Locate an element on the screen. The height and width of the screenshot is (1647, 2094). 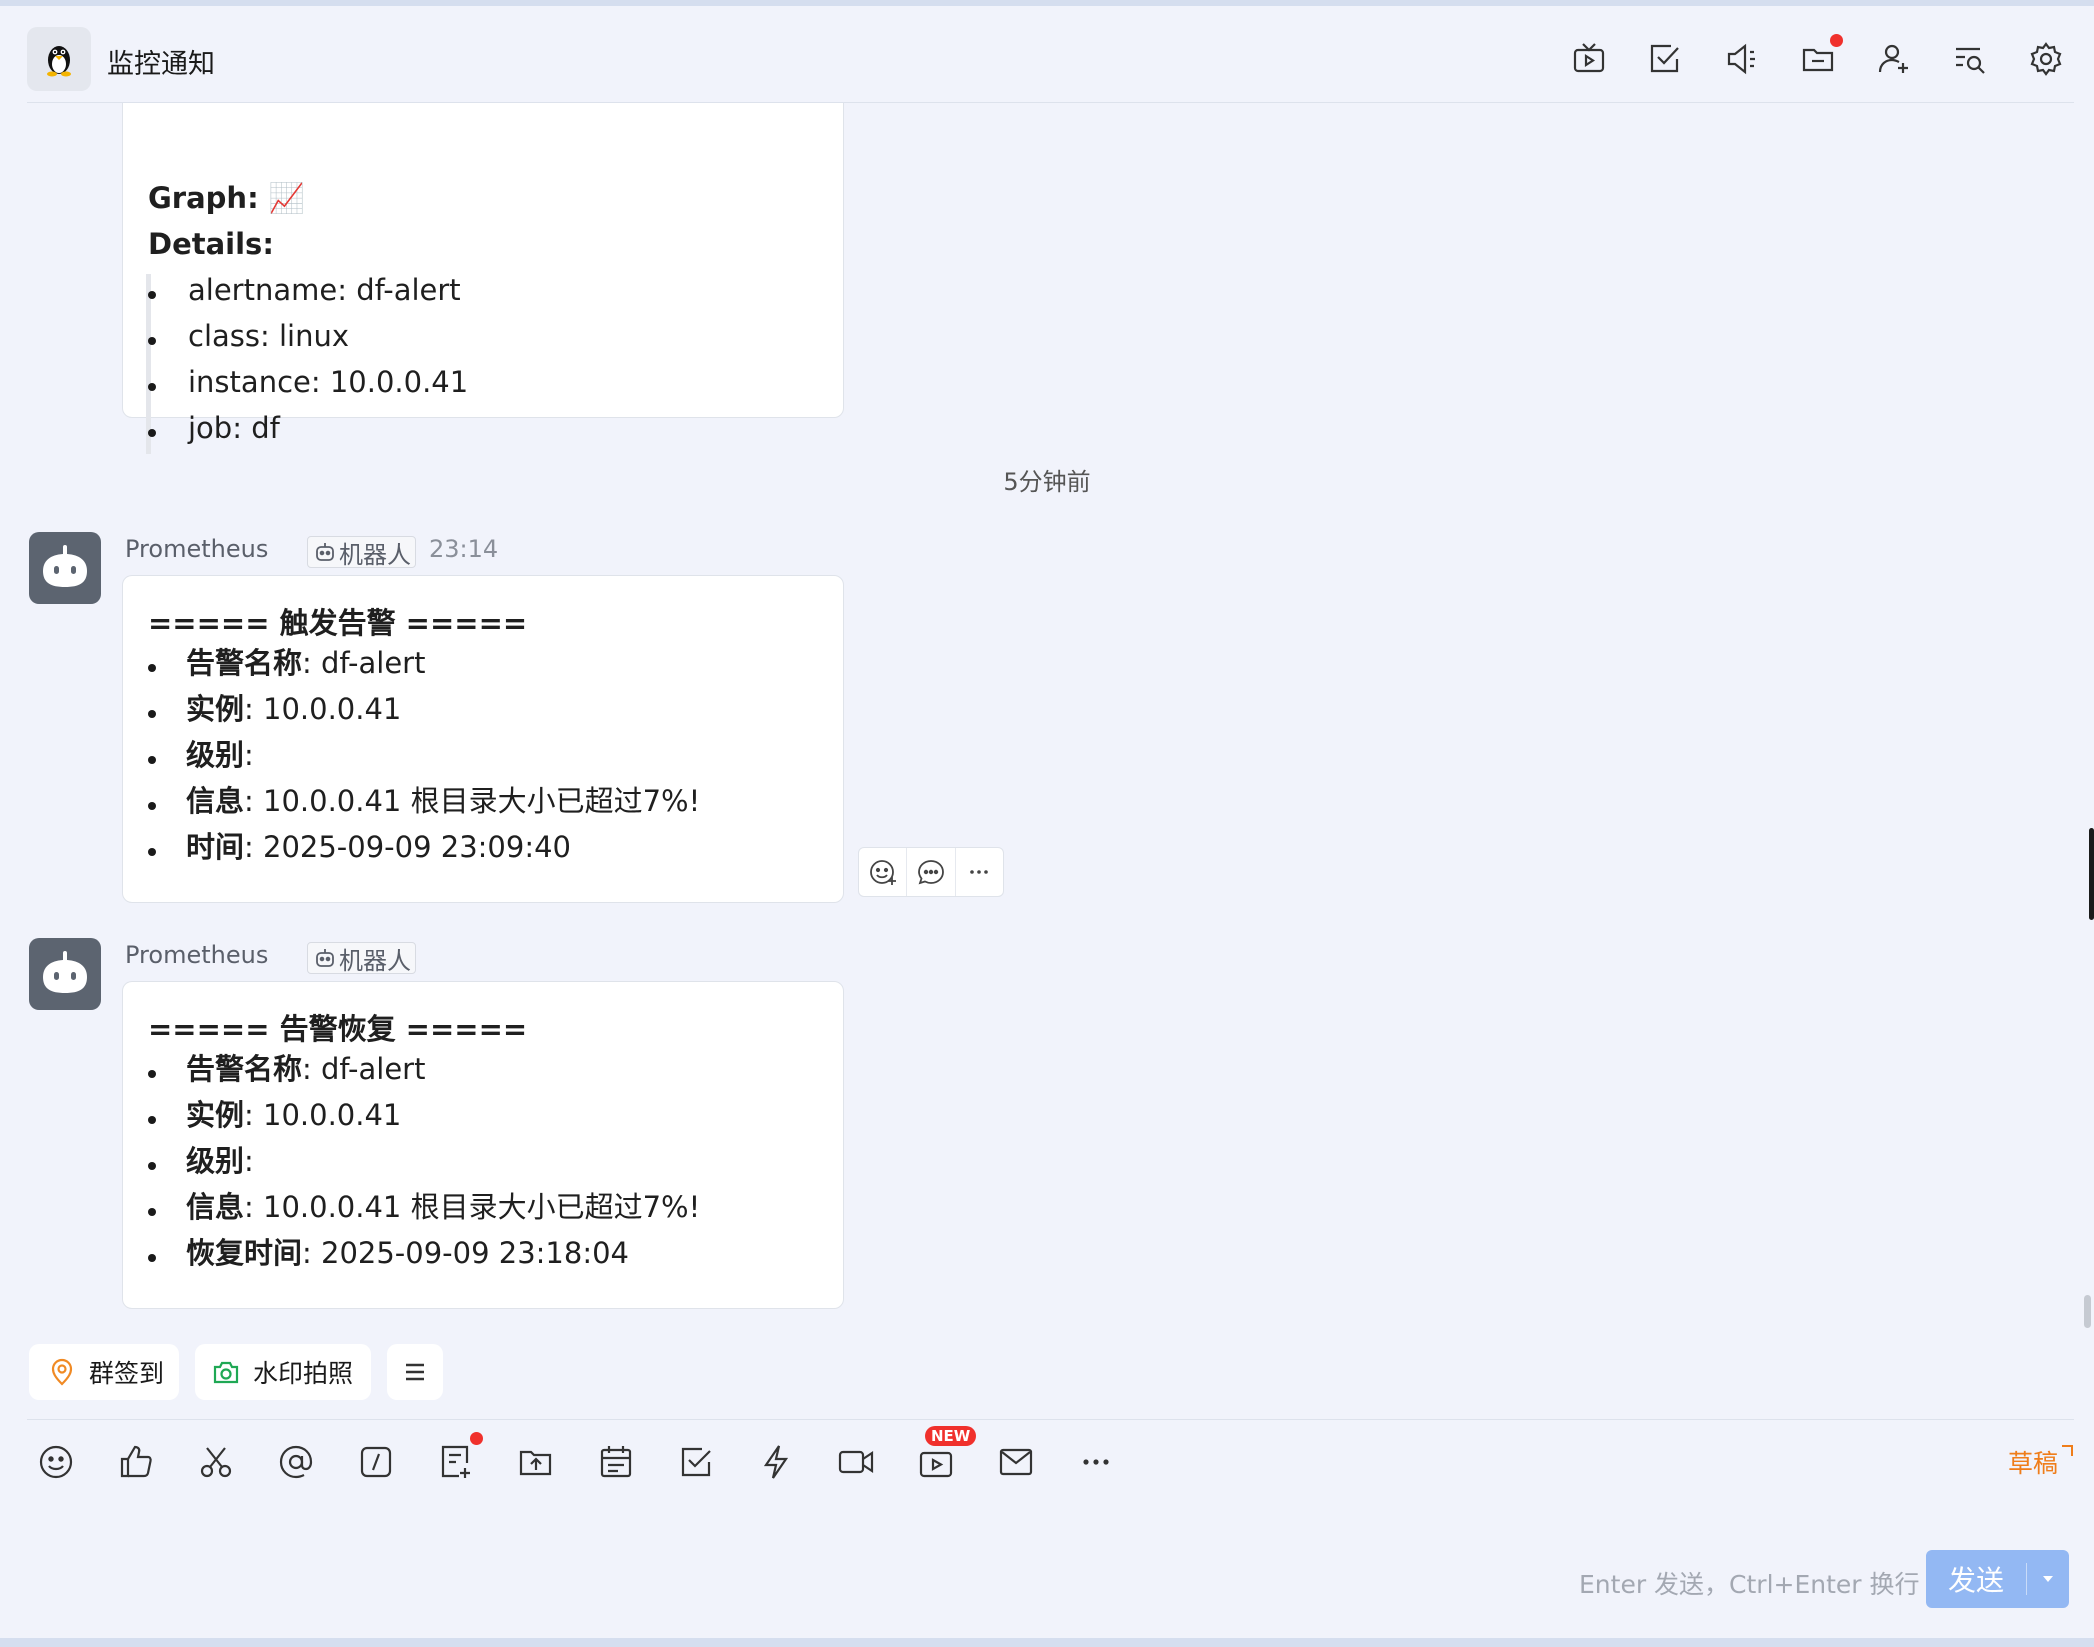
watermark-photo-button: 水印拍照 is located at coordinates (283, 1372).